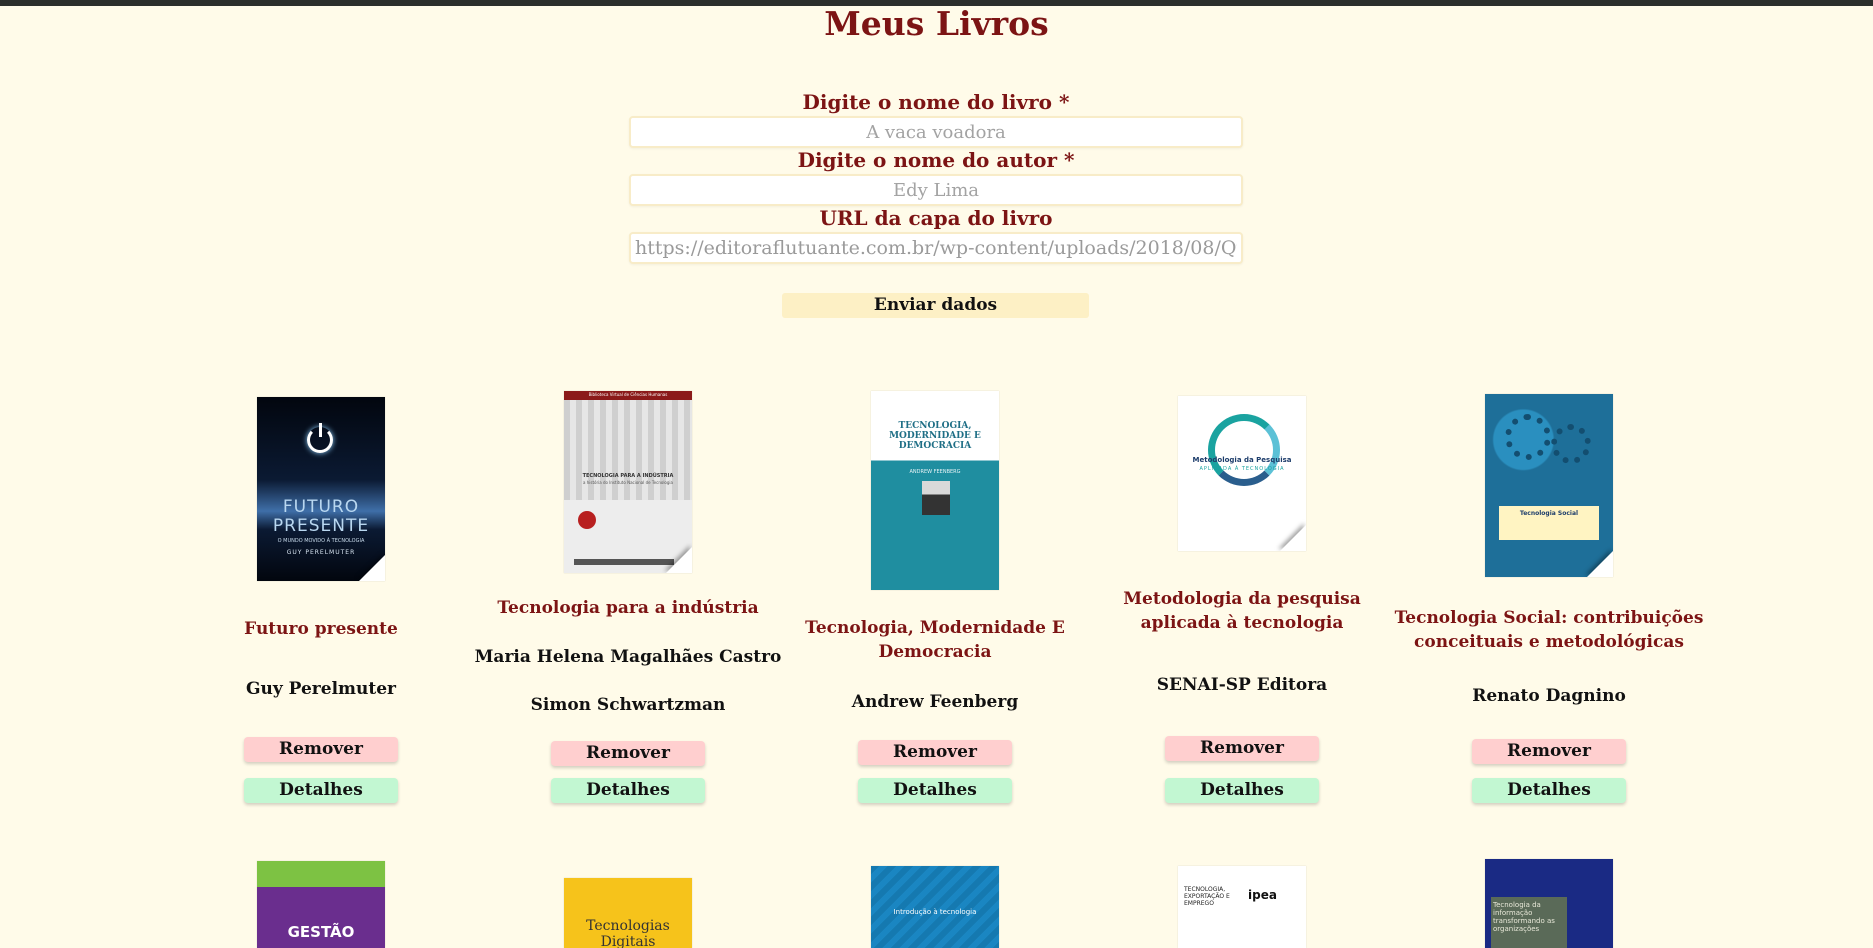 This screenshot has width=1873, height=948. What do you see at coordinates (935, 436) in the screenshot?
I see `cover-title: TECNOLOGIA, MODERNIDADE E DEMOCRACIA` at bounding box center [935, 436].